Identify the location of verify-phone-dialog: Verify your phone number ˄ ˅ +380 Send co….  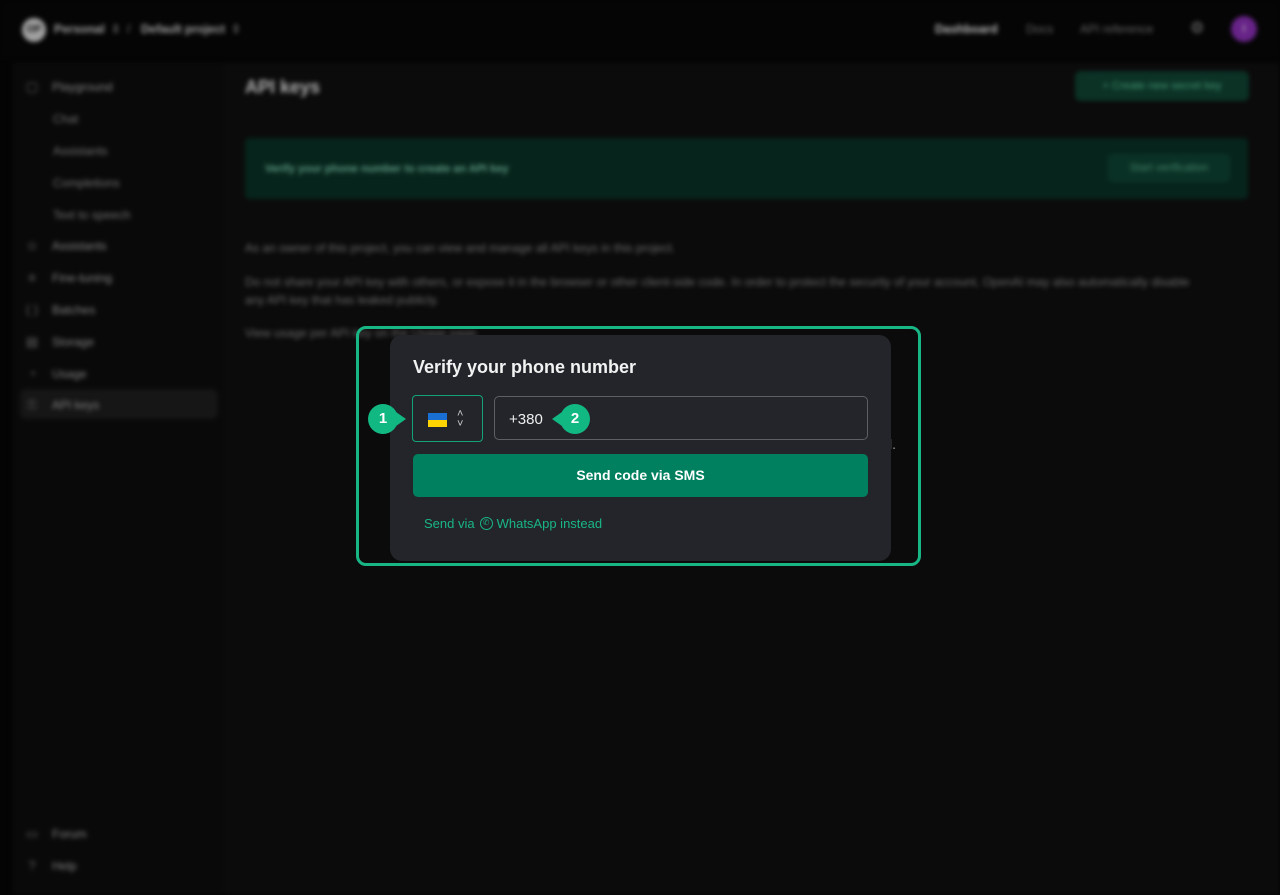
(640, 448).